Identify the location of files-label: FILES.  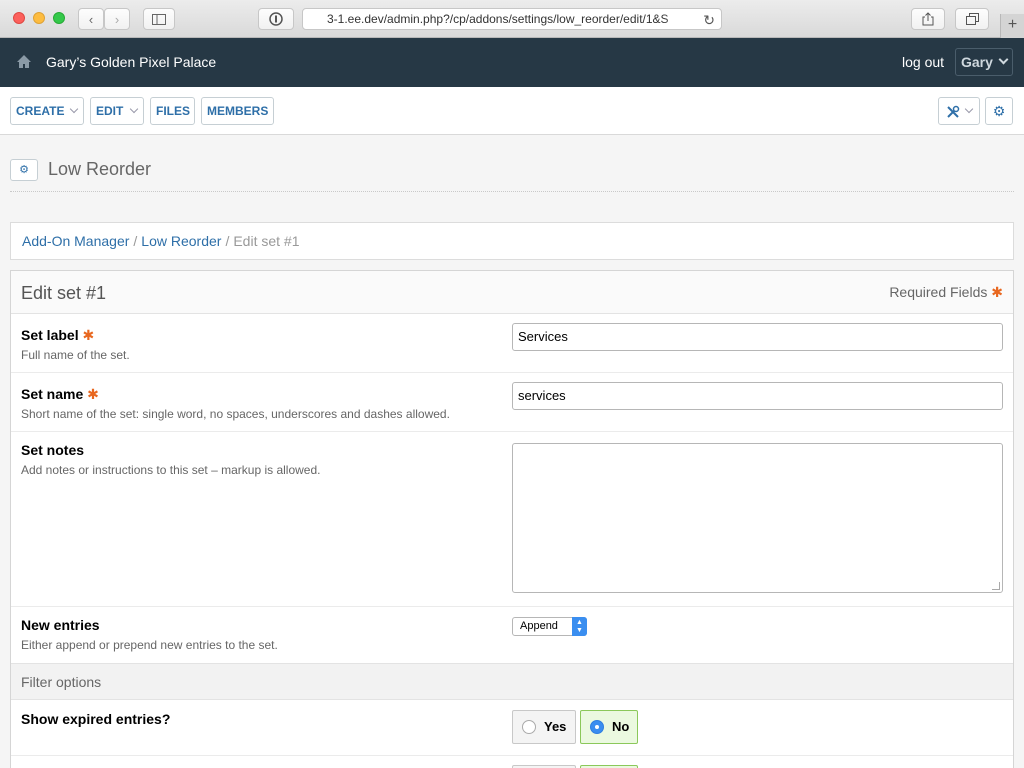
(173, 111).